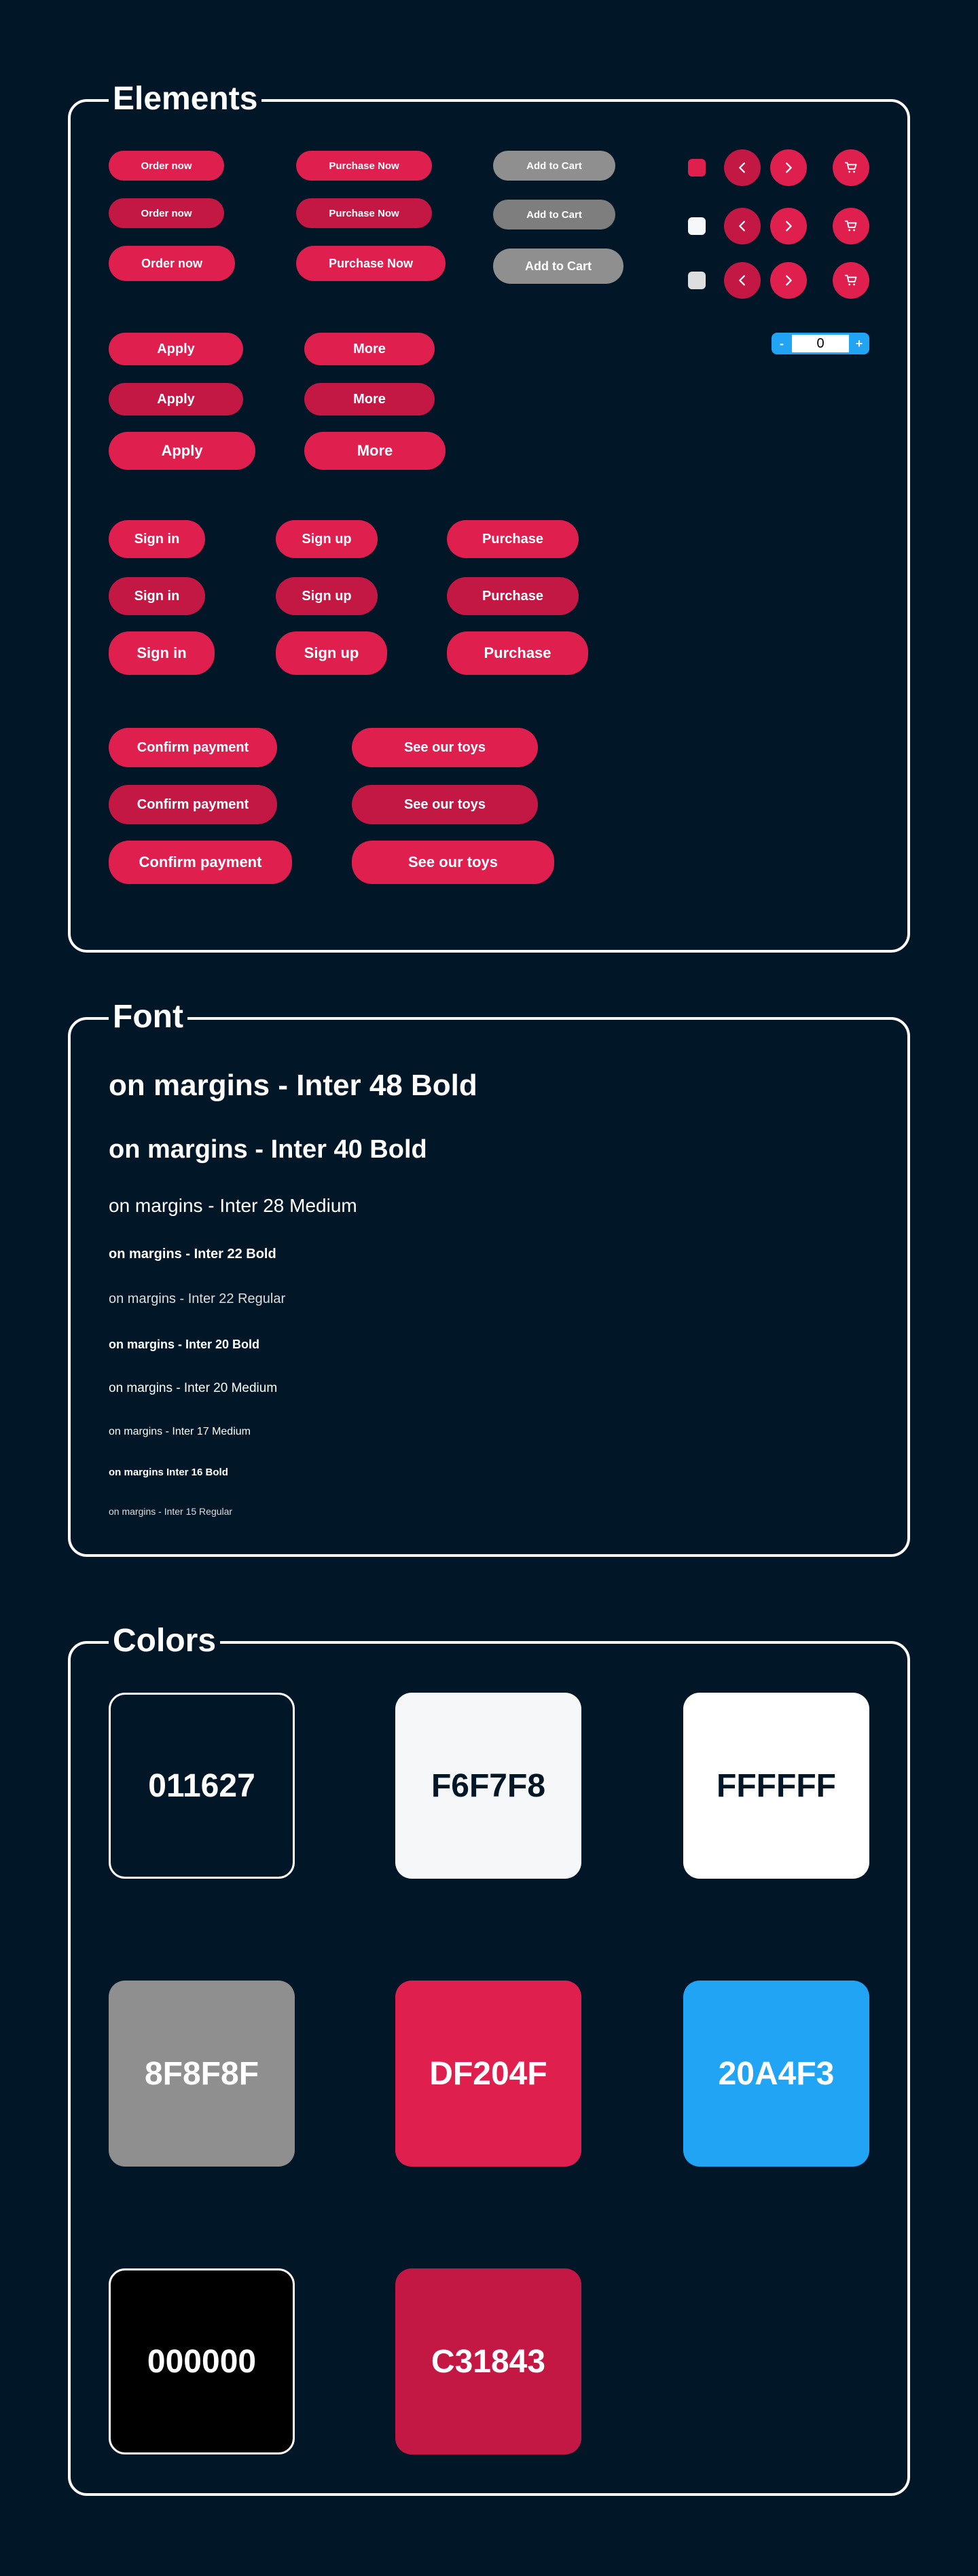  What do you see at coordinates (369, 399) in the screenshot?
I see `more-button-pressed: More` at bounding box center [369, 399].